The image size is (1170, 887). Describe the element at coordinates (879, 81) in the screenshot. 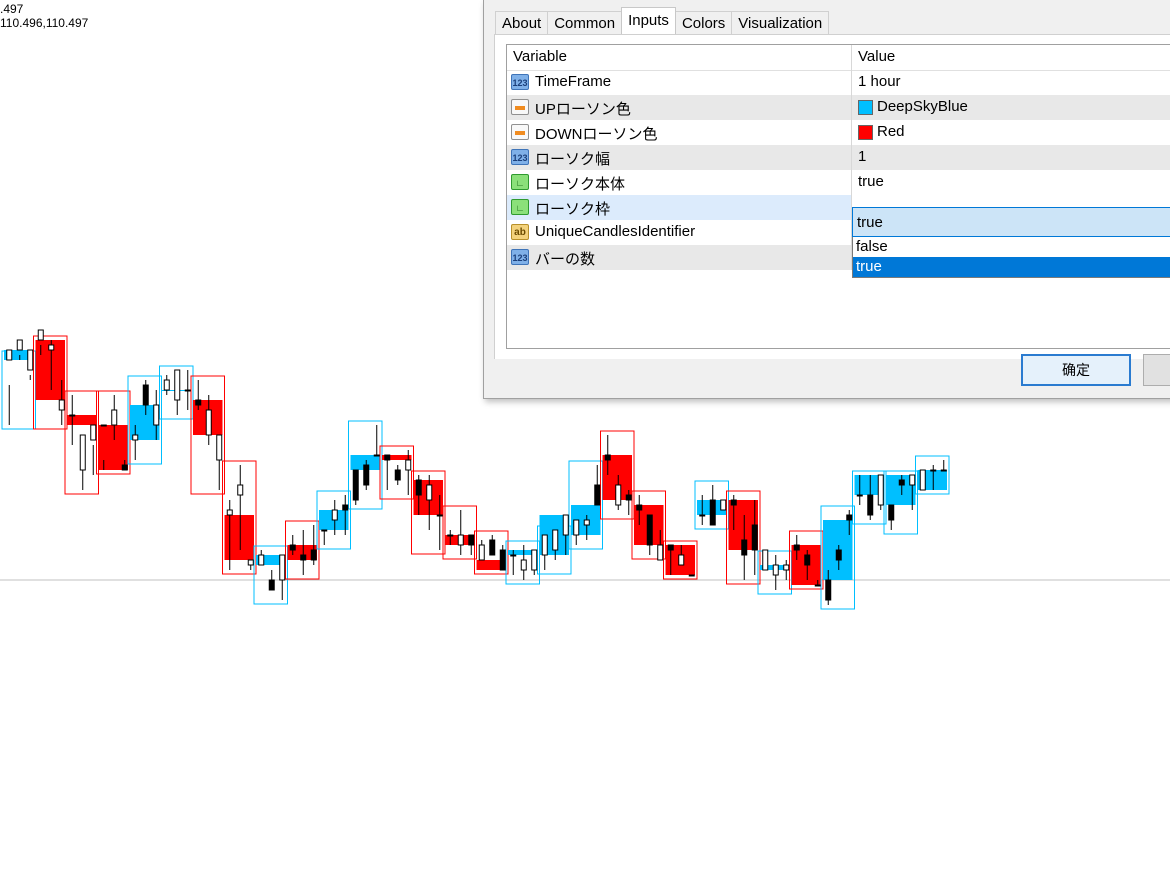

I see `input-value: 1 hour` at that location.